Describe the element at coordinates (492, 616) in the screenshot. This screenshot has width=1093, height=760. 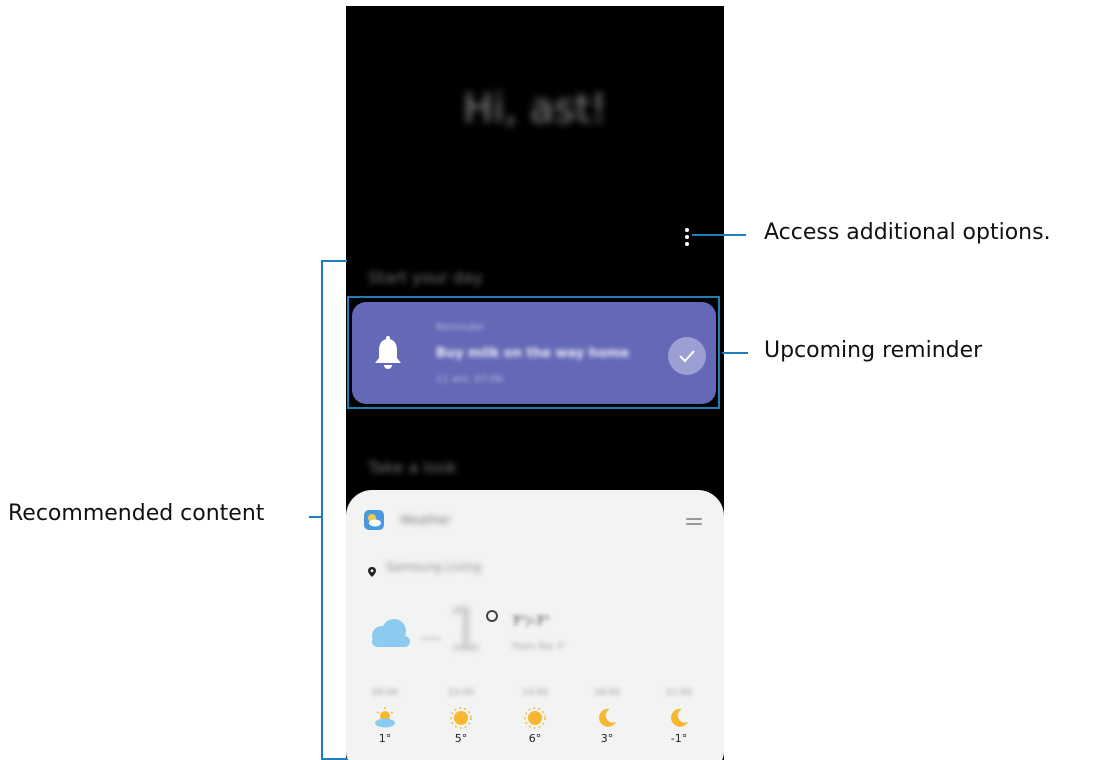
I see `degree-symbol` at that location.